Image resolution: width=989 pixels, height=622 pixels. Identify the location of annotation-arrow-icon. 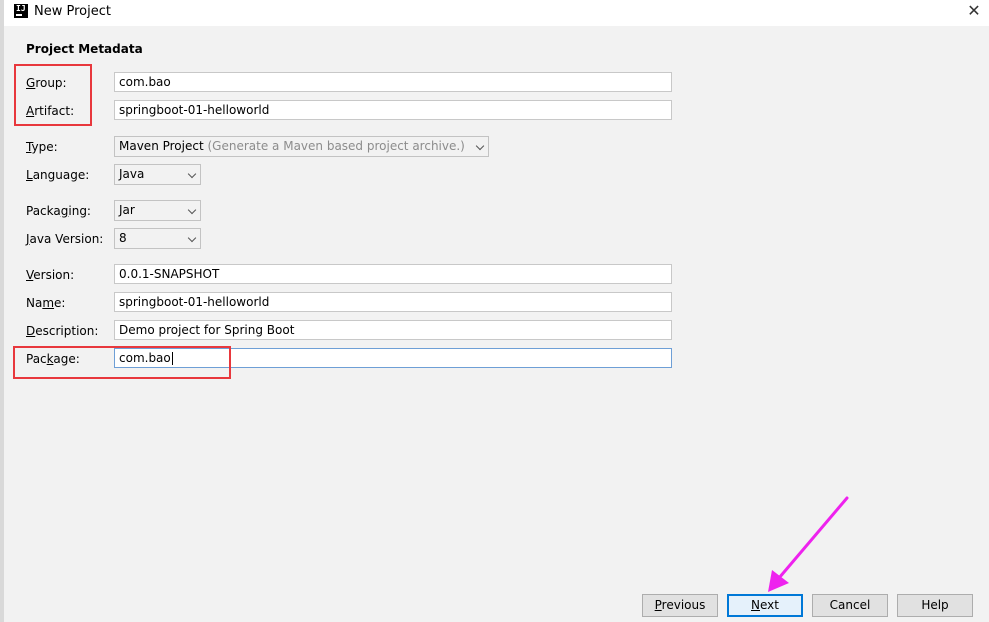
(808, 544).